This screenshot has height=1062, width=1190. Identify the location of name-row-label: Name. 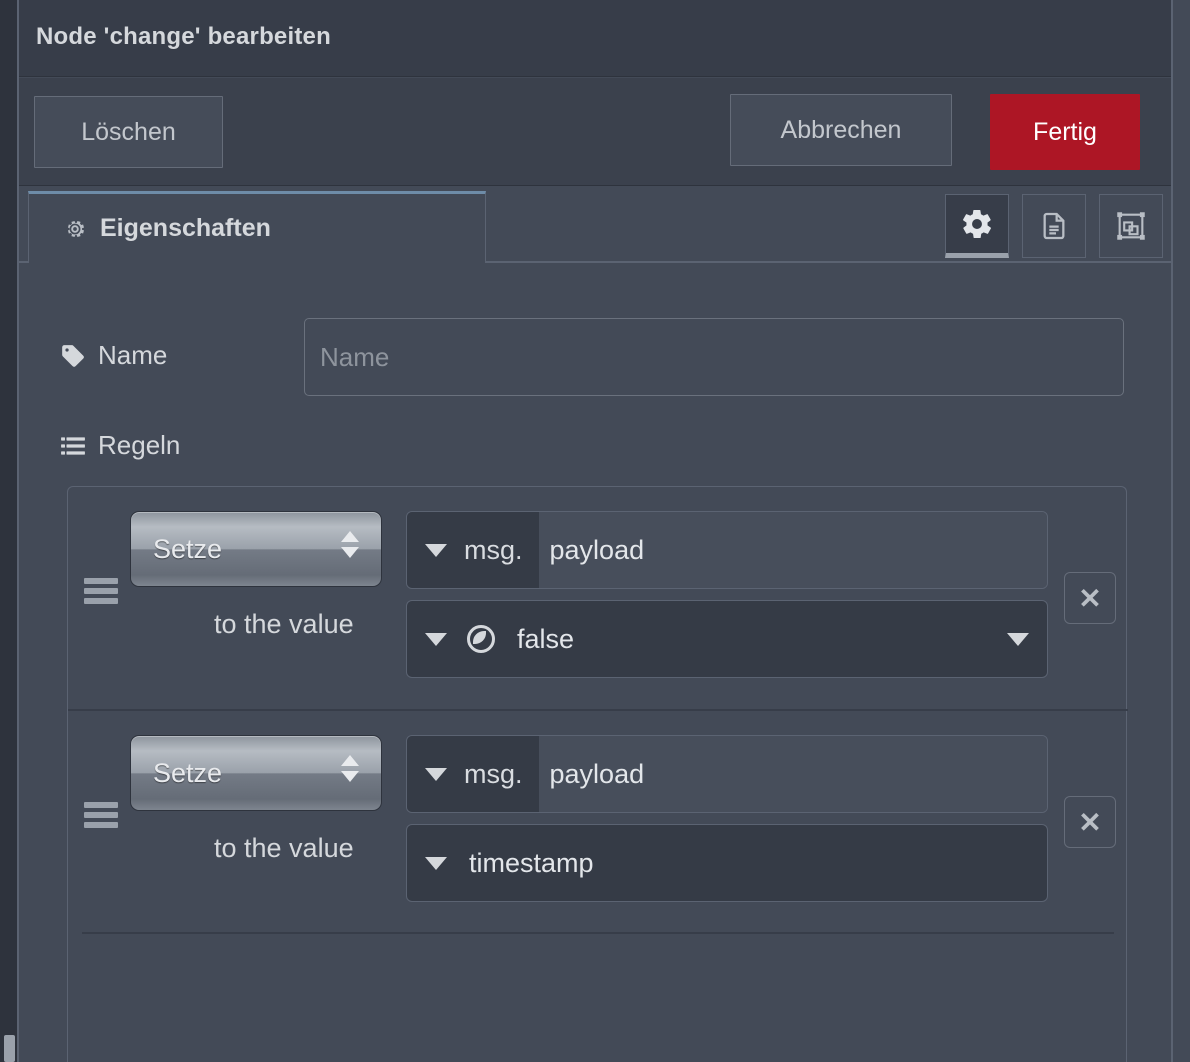
(113, 355).